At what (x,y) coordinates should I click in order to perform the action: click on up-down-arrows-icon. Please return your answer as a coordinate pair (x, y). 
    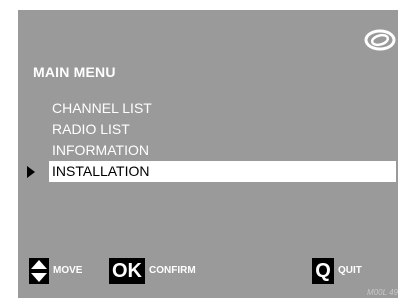
    Looking at the image, I should click on (39, 271).